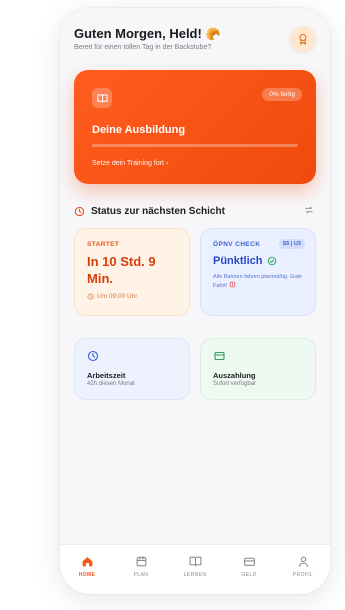  What do you see at coordinates (238, 261) in the screenshot?
I see `transit-status: Pünktlich` at bounding box center [238, 261].